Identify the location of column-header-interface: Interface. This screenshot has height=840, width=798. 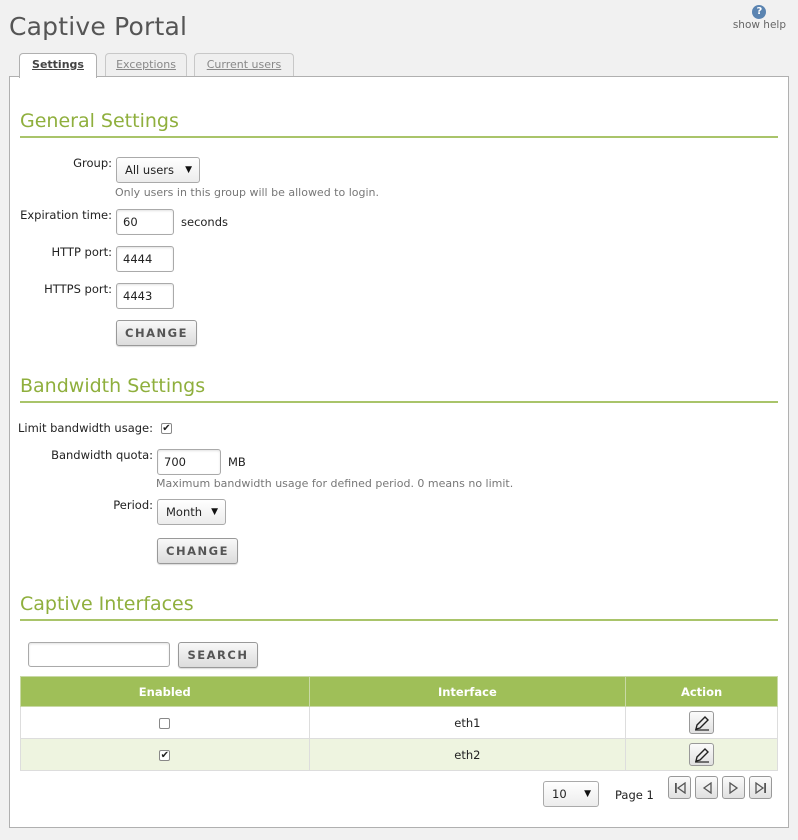
(467, 691).